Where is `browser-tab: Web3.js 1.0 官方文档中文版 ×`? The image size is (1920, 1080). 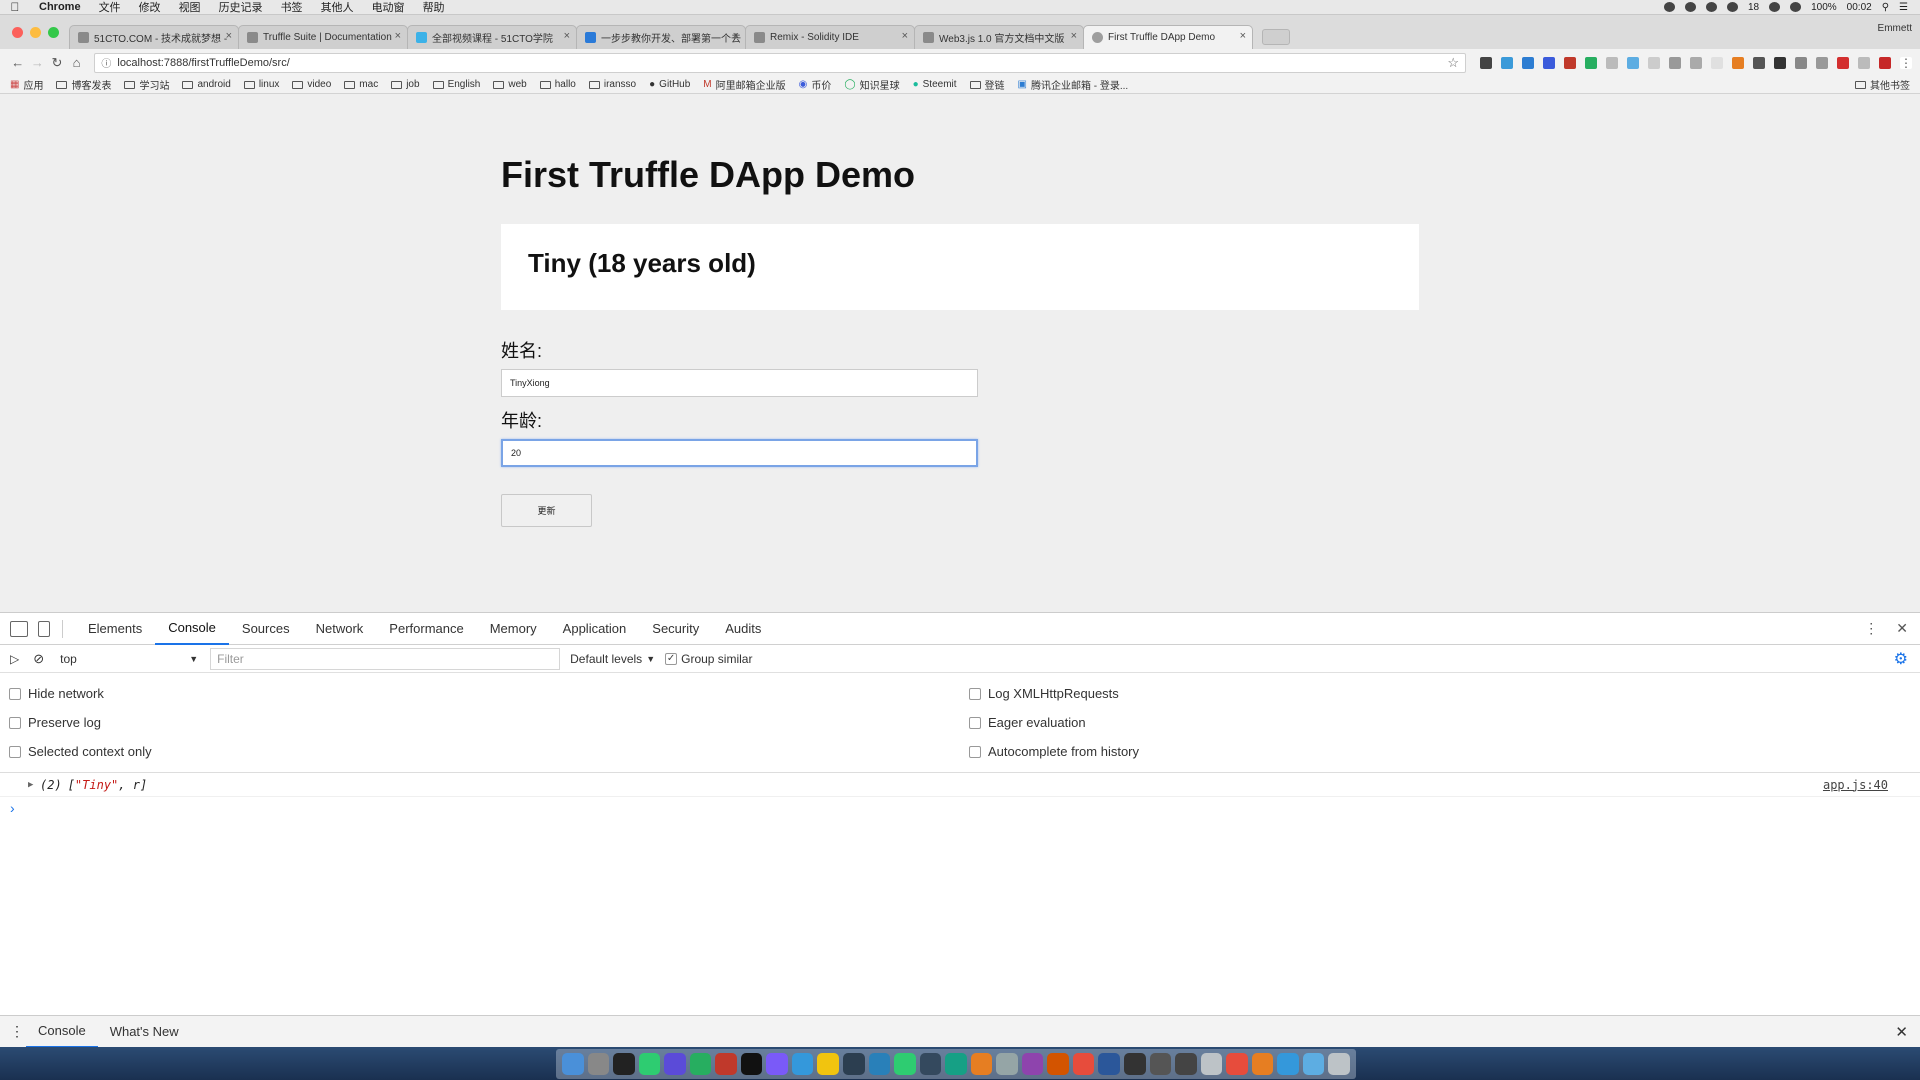
browser-tab: Web3.js 1.0 官方文档中文版 × is located at coordinates (999, 37).